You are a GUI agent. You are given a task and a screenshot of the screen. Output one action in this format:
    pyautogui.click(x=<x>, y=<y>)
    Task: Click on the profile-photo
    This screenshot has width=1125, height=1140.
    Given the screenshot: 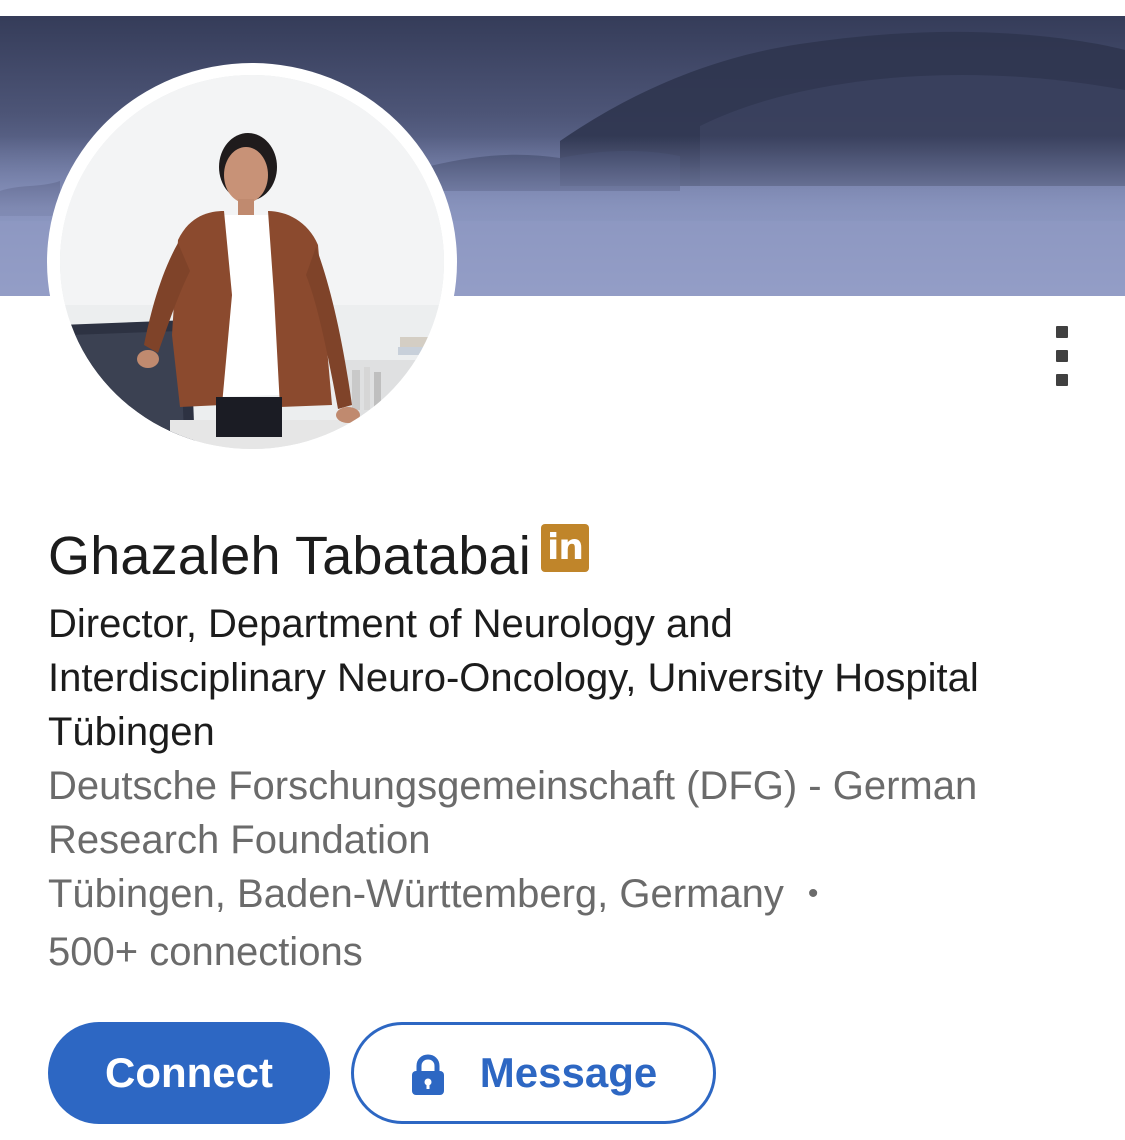 What is the action you would take?
    pyautogui.click(x=252, y=262)
    